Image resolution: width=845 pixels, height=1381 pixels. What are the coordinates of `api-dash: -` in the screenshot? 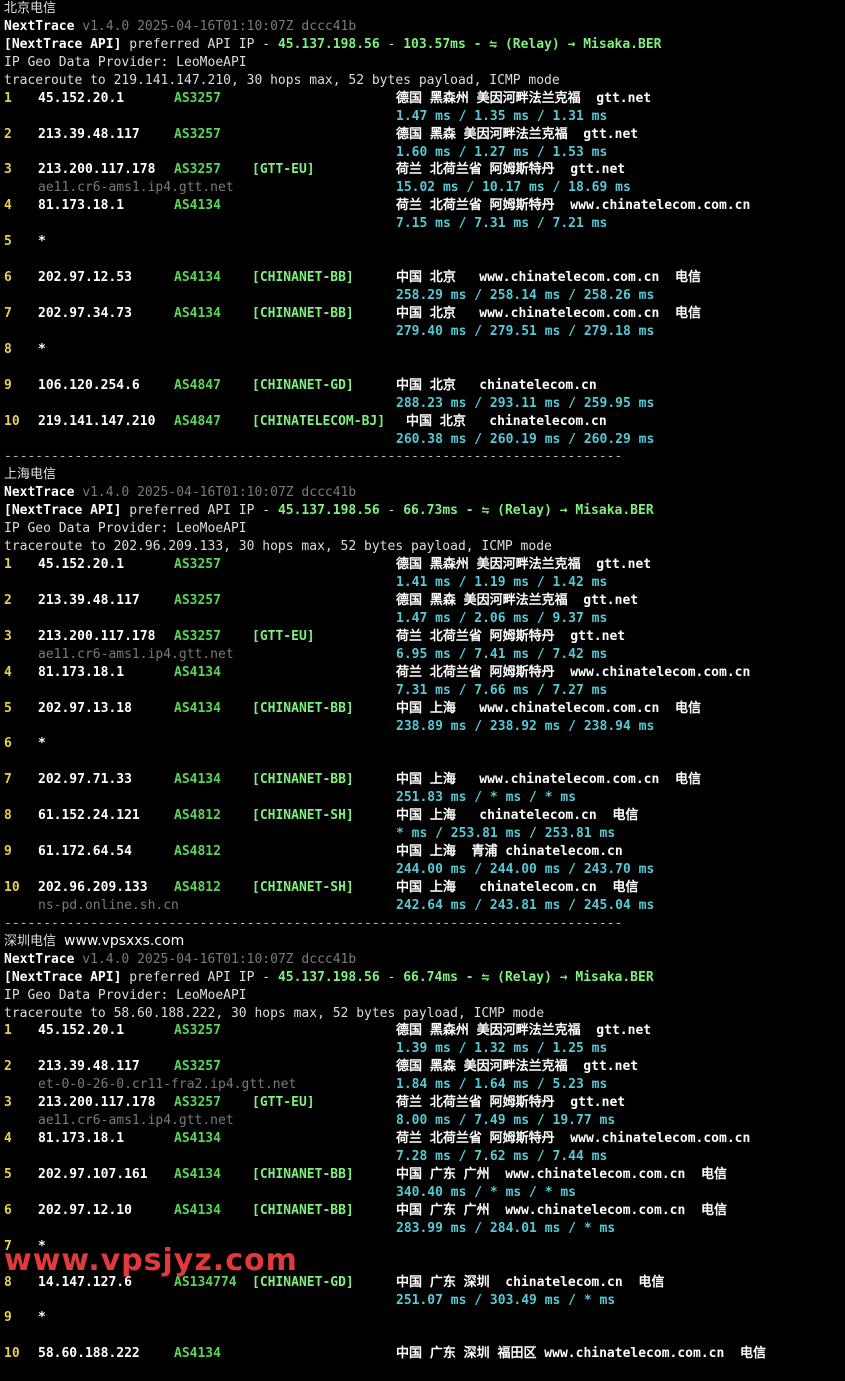 It's located at (391, 511).